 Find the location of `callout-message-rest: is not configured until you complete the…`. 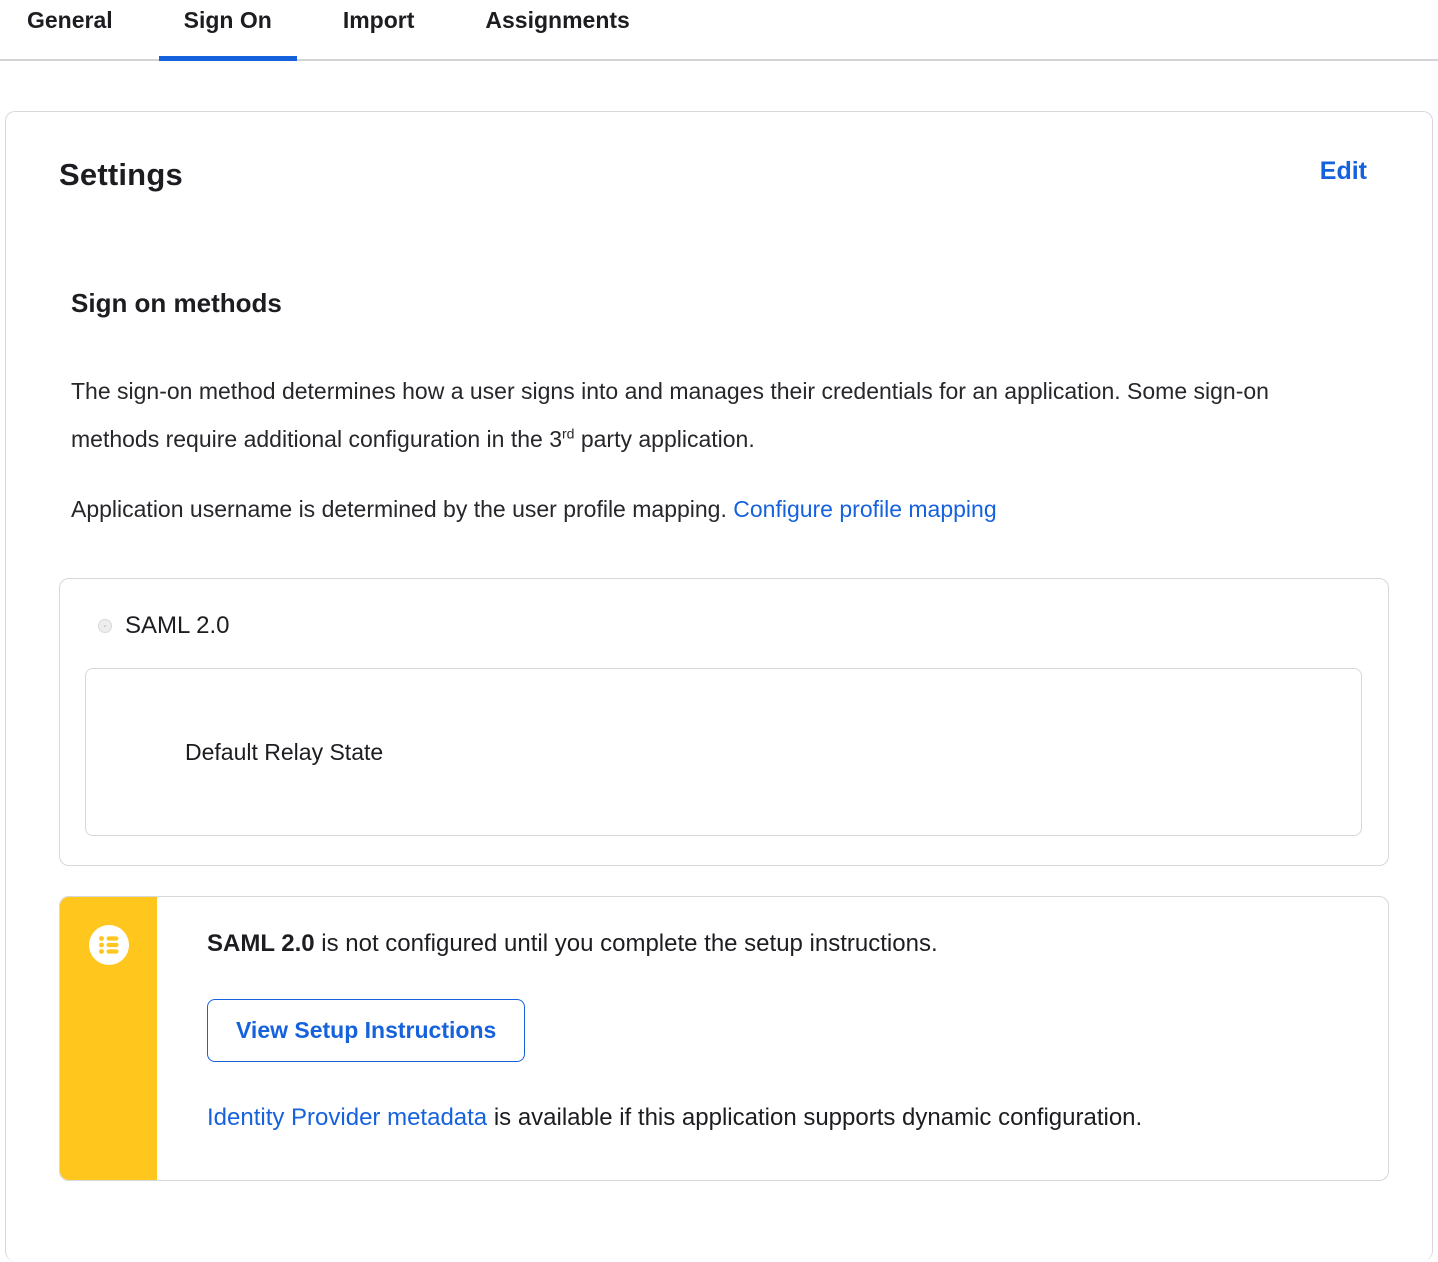

callout-message-rest: is not configured until you complete the… is located at coordinates (626, 943).